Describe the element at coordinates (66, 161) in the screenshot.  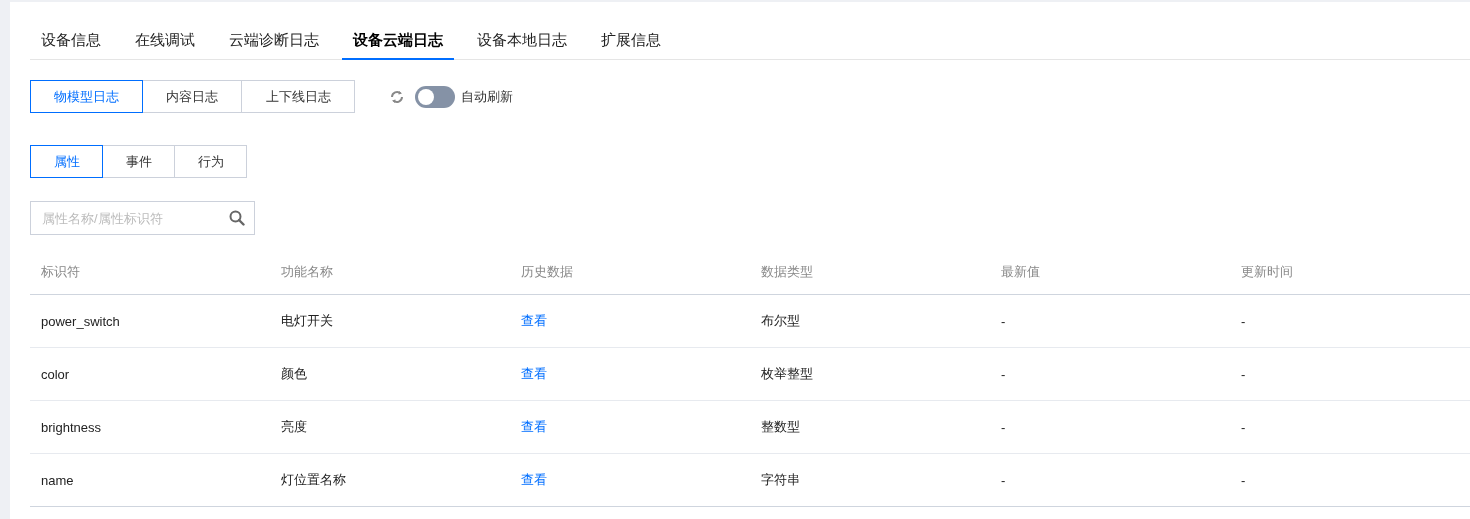
I see `segment-button: 属性` at that location.